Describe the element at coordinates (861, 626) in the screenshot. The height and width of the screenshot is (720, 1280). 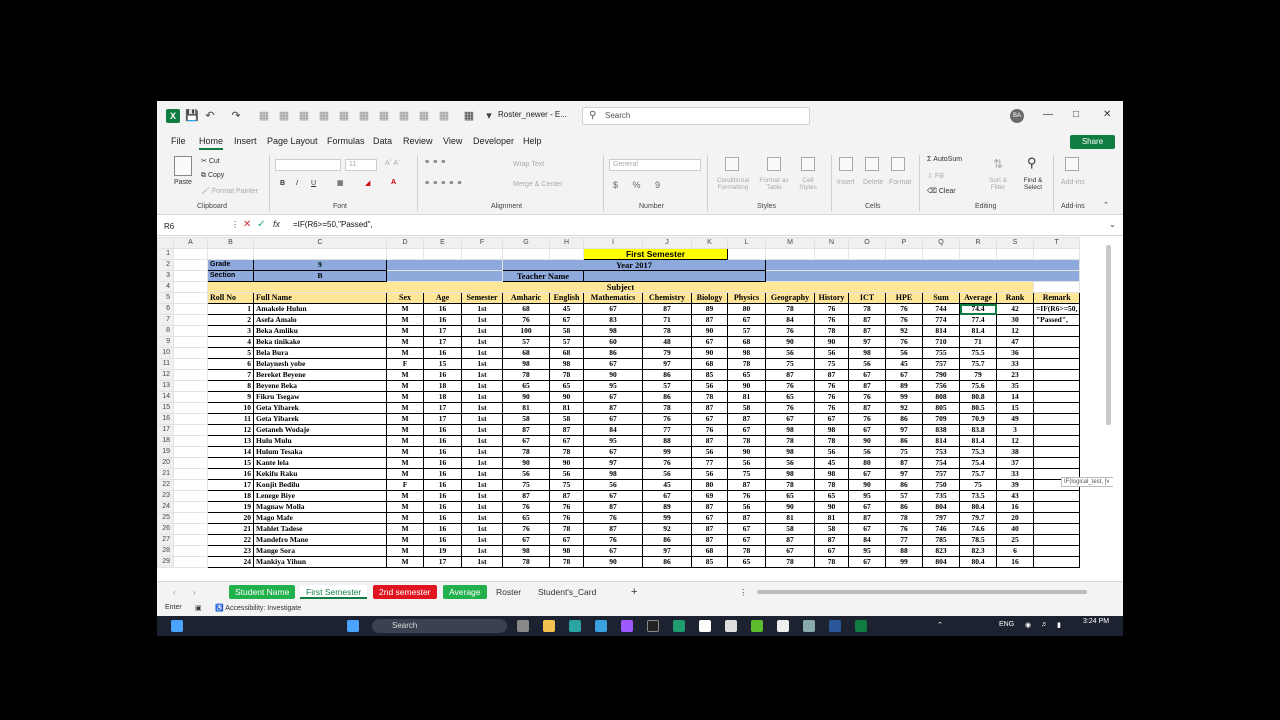
I see `excel-taskbar-icon` at that location.